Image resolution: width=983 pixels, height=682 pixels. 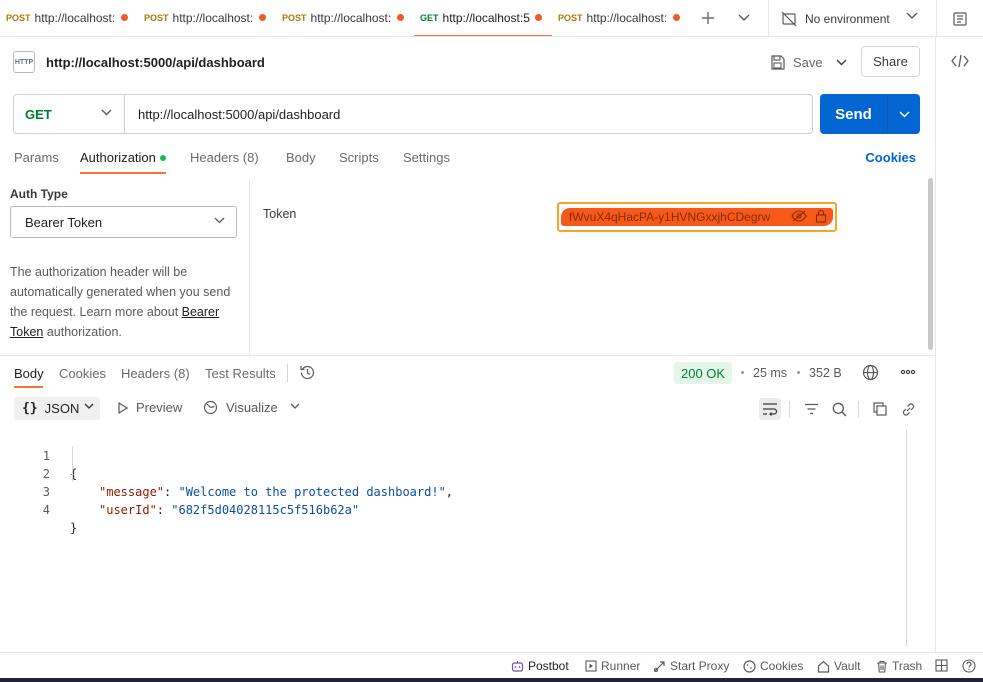 What do you see at coordinates (240, 373) in the screenshot?
I see `response-tab-test-results: Test Results` at bounding box center [240, 373].